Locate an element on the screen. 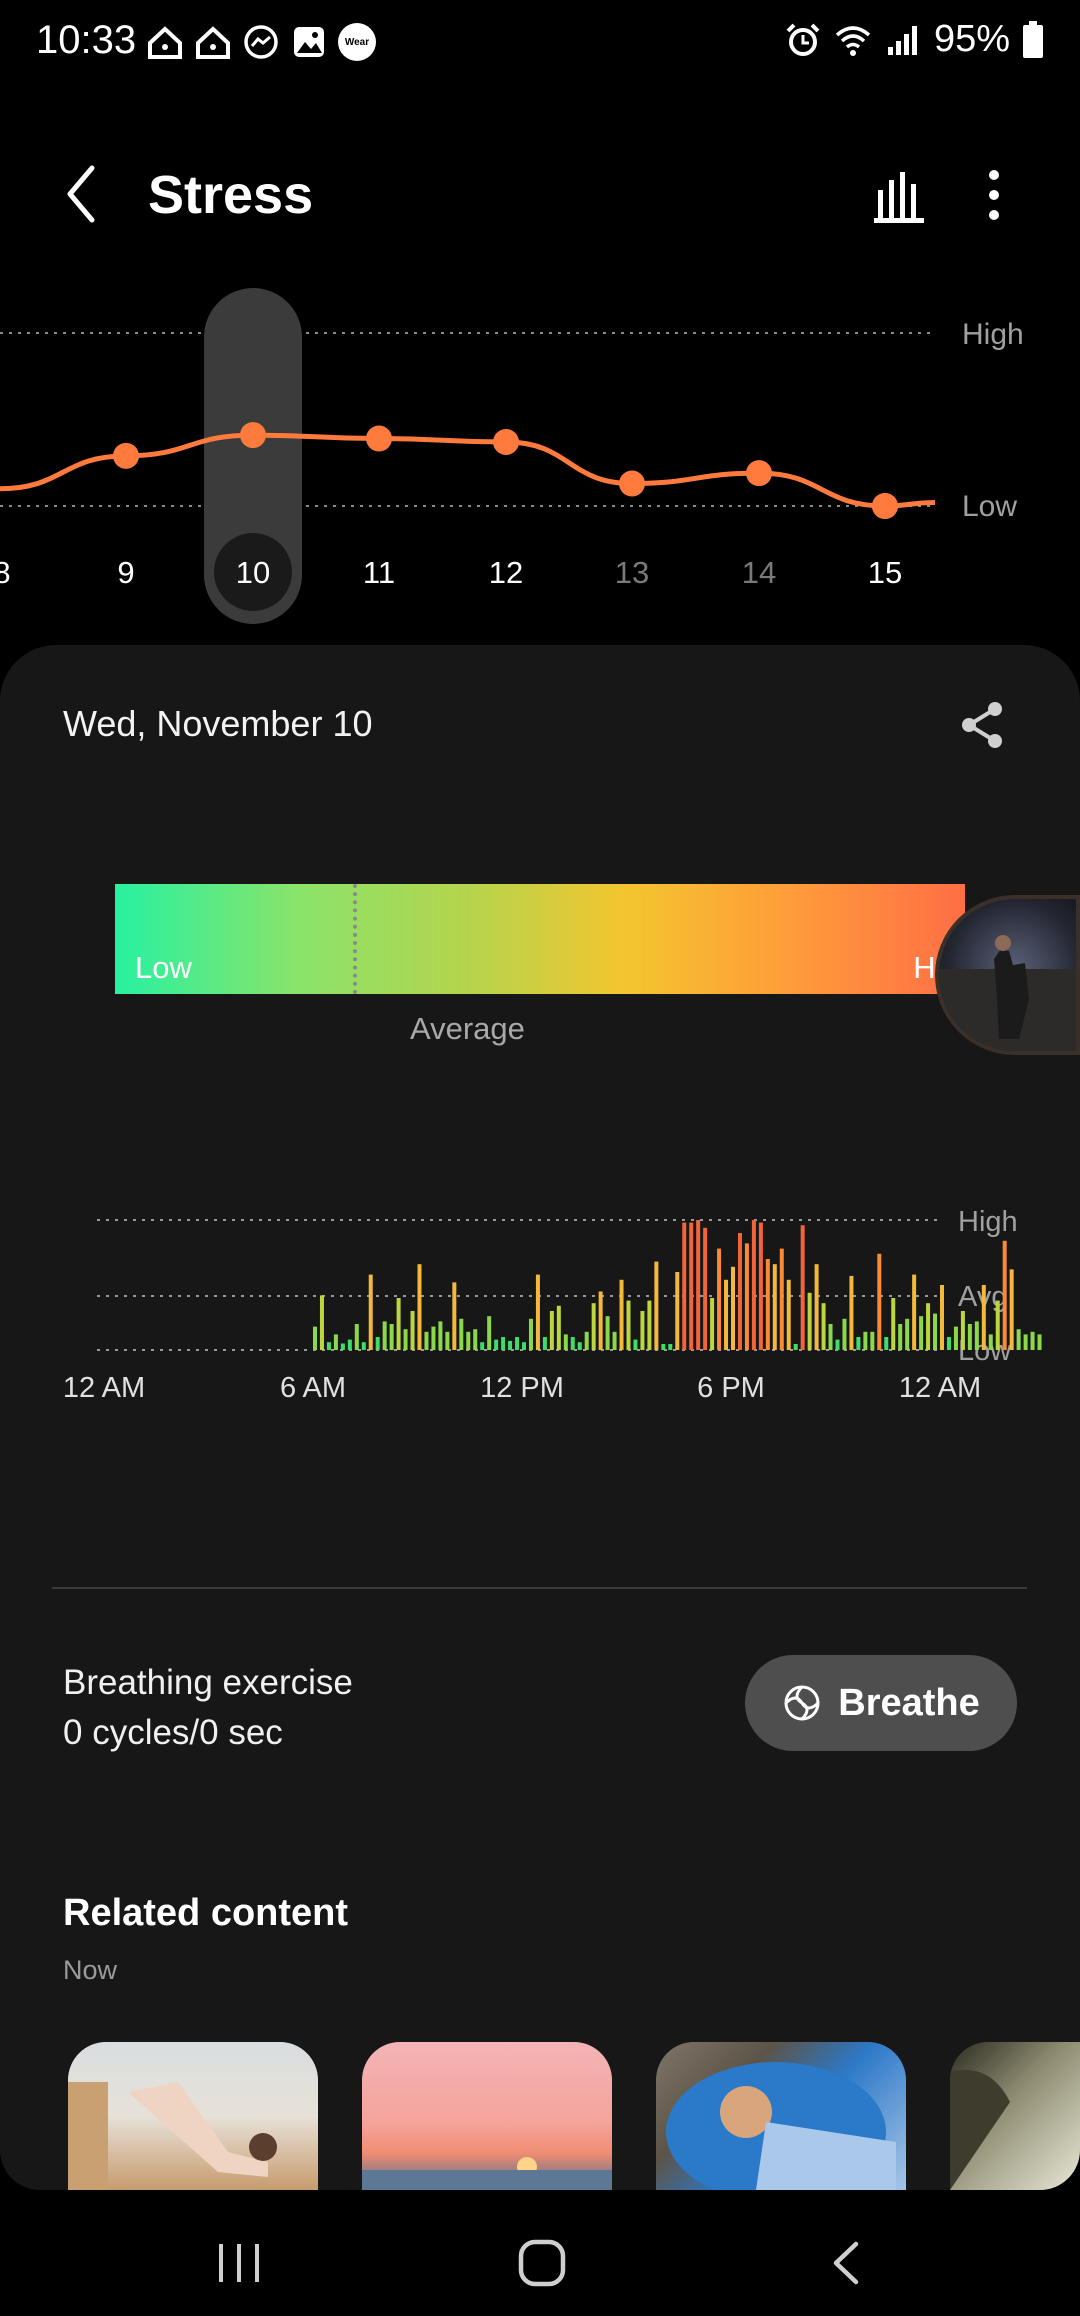 This screenshot has height=2316, width=1080. notification-icons: Wear is located at coordinates (261, 42).